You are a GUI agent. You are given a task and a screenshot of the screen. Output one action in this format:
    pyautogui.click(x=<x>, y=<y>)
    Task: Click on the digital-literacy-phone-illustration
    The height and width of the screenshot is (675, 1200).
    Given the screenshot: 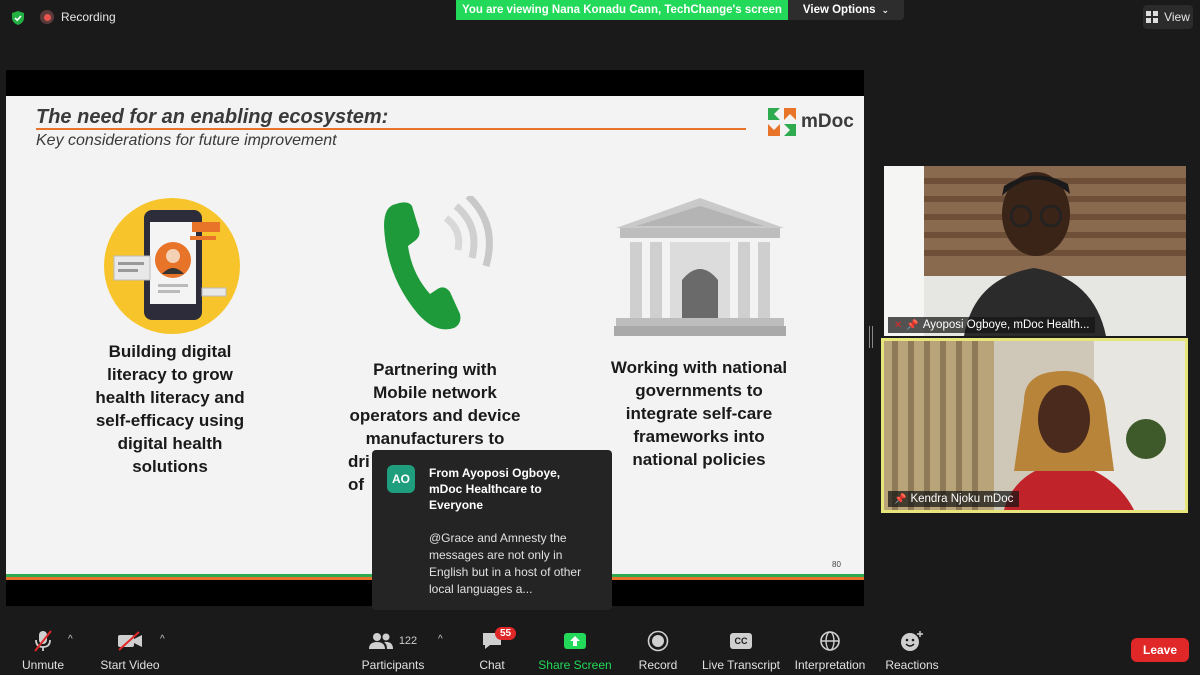 What is the action you would take?
    pyautogui.click(x=172, y=266)
    